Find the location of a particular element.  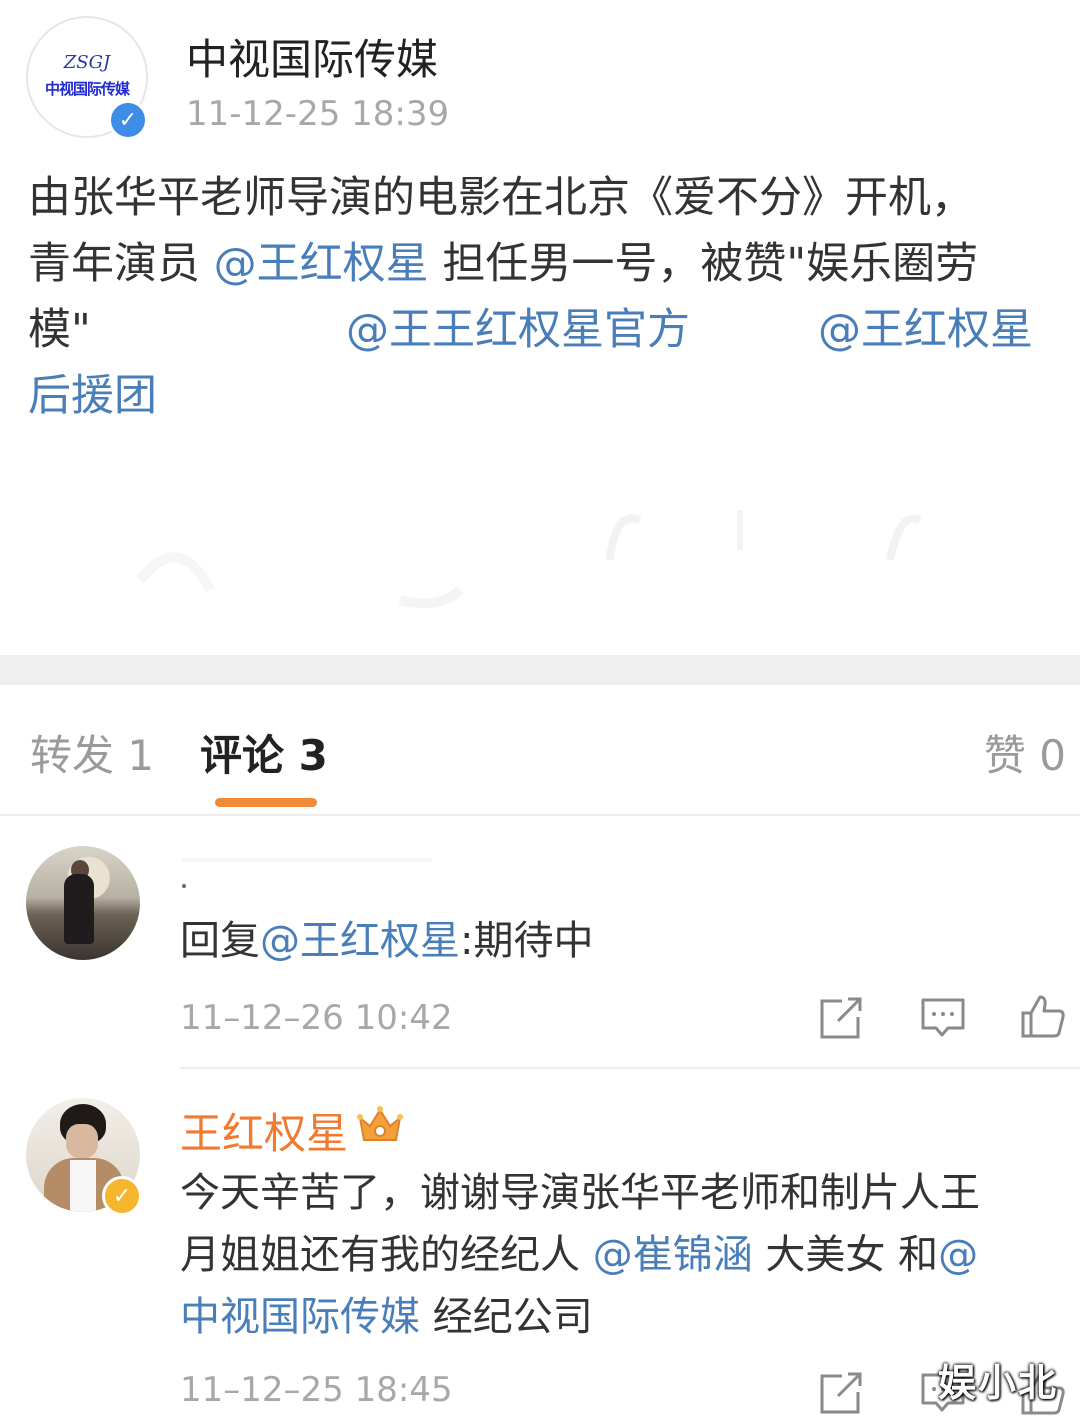

crown-icon is located at coordinates (380, 1123).